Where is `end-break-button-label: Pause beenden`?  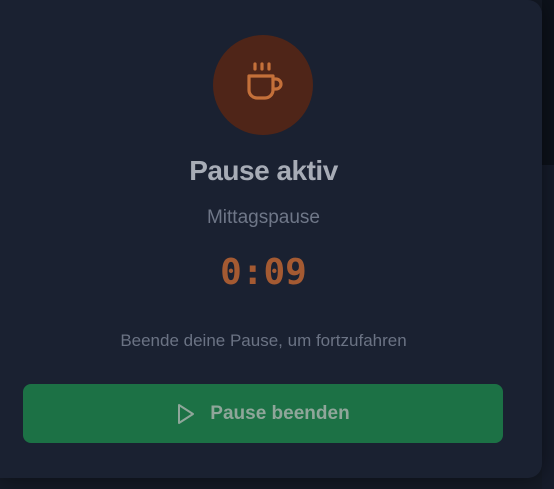 end-break-button-label: Pause beenden is located at coordinates (280, 413).